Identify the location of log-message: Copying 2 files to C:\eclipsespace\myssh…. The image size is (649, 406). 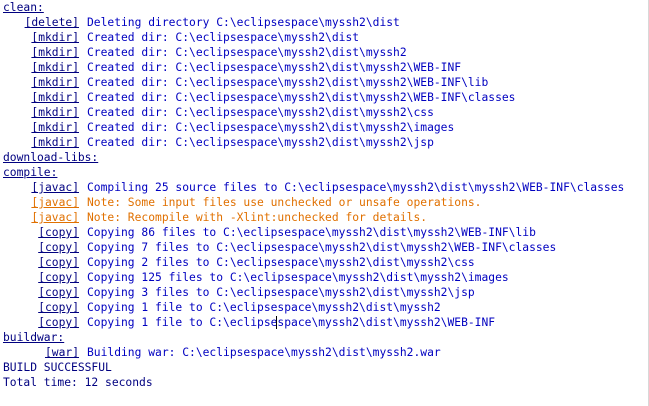
(281, 262).